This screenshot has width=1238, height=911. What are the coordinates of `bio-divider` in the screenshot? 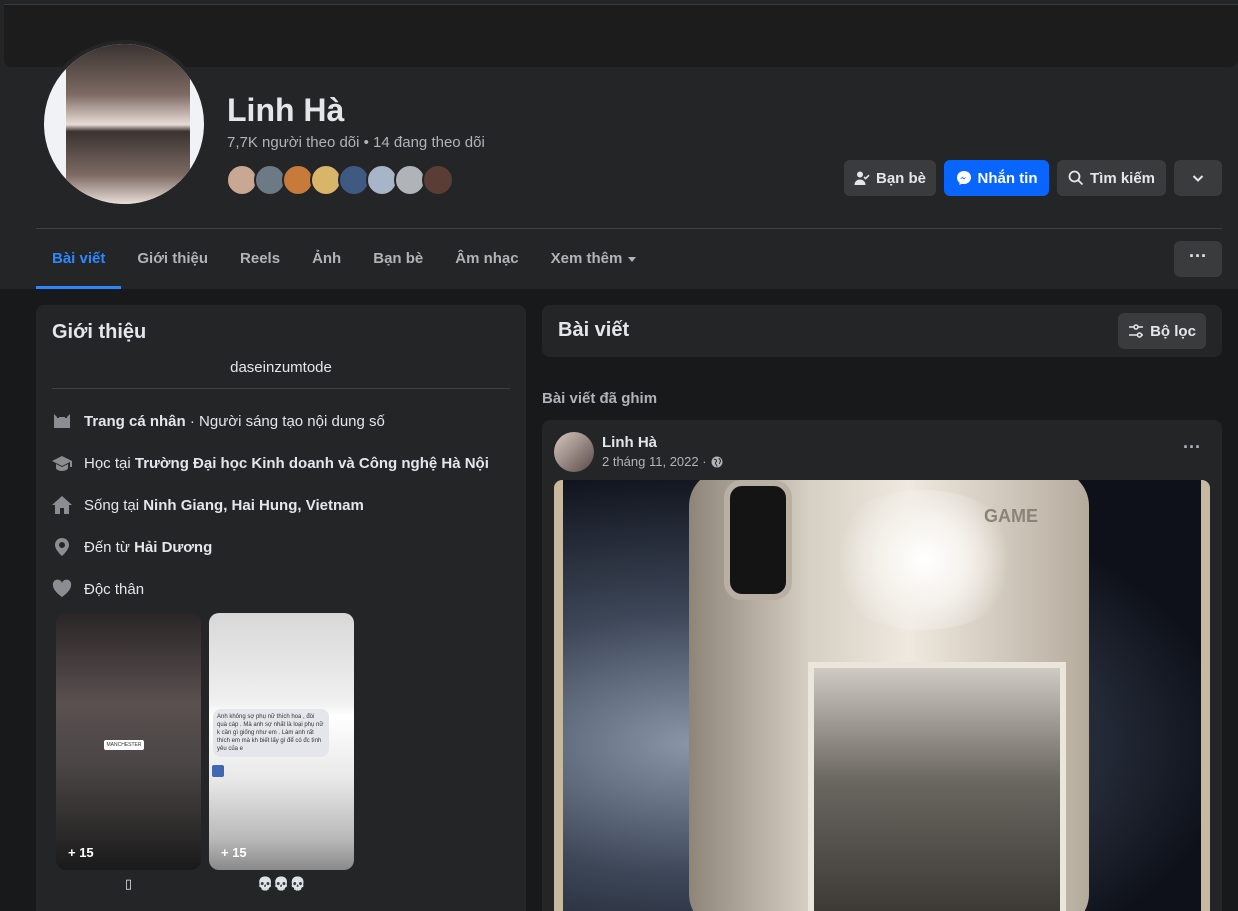 It's located at (281, 388).